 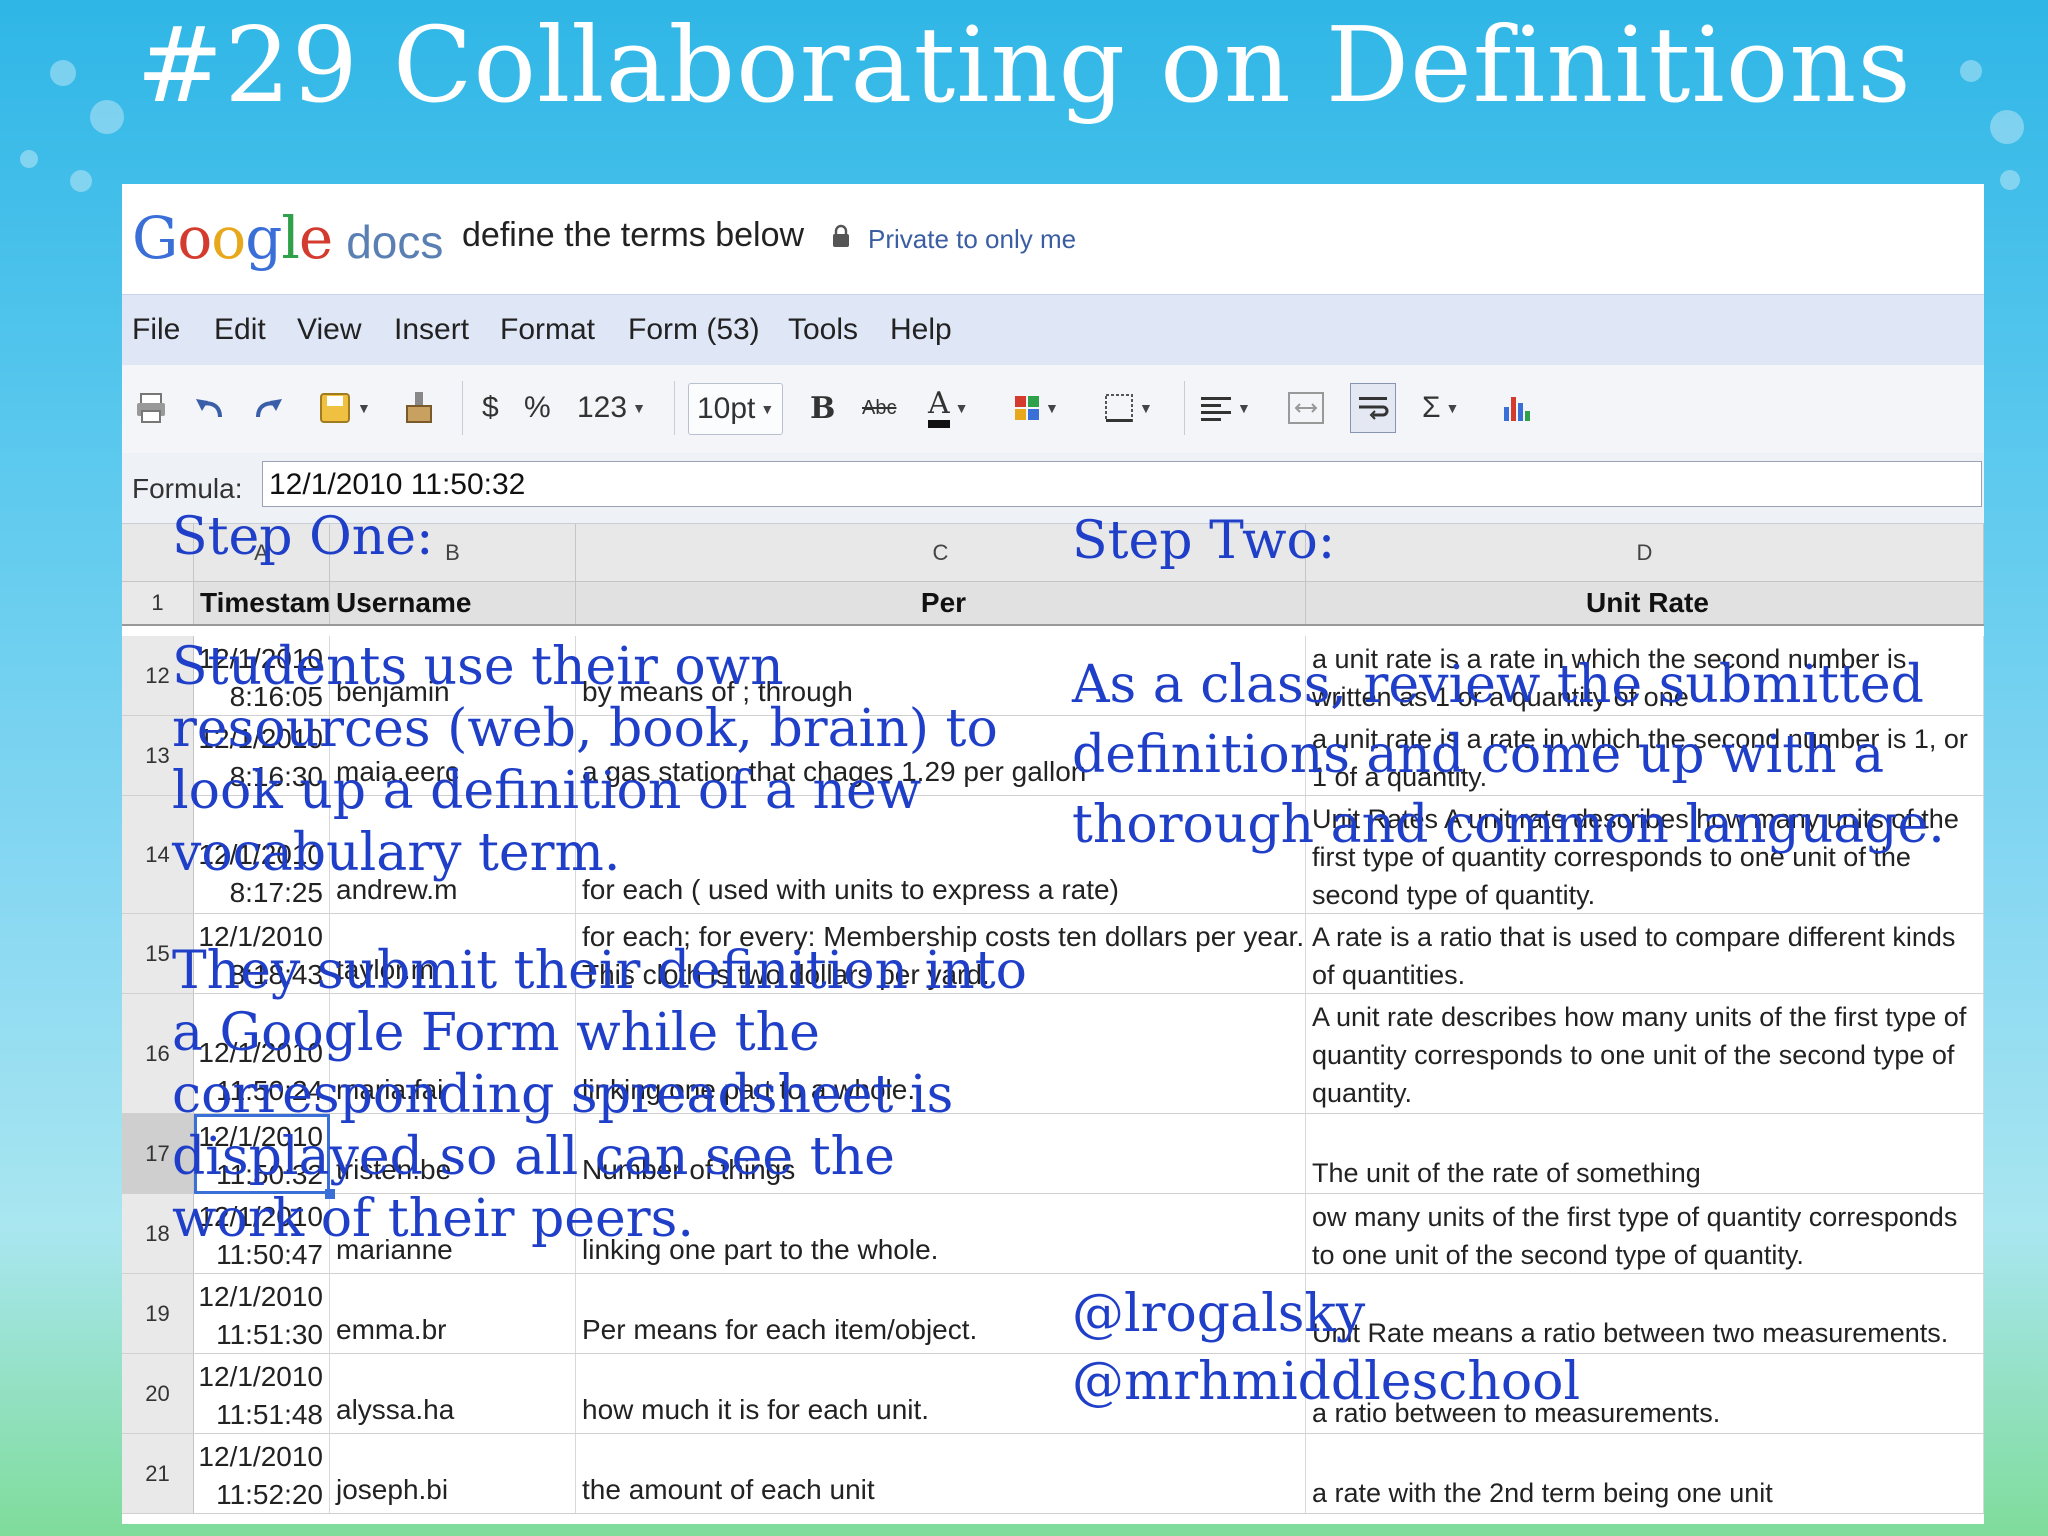 I want to click on bold-button: B, so click(x=822, y=408).